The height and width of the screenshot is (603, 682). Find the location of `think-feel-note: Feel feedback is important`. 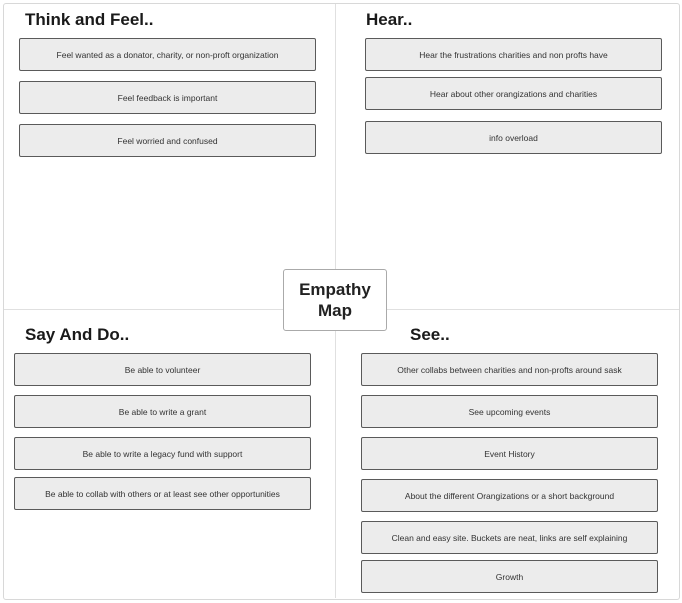

think-feel-note: Feel feedback is important is located at coordinates (167, 97).